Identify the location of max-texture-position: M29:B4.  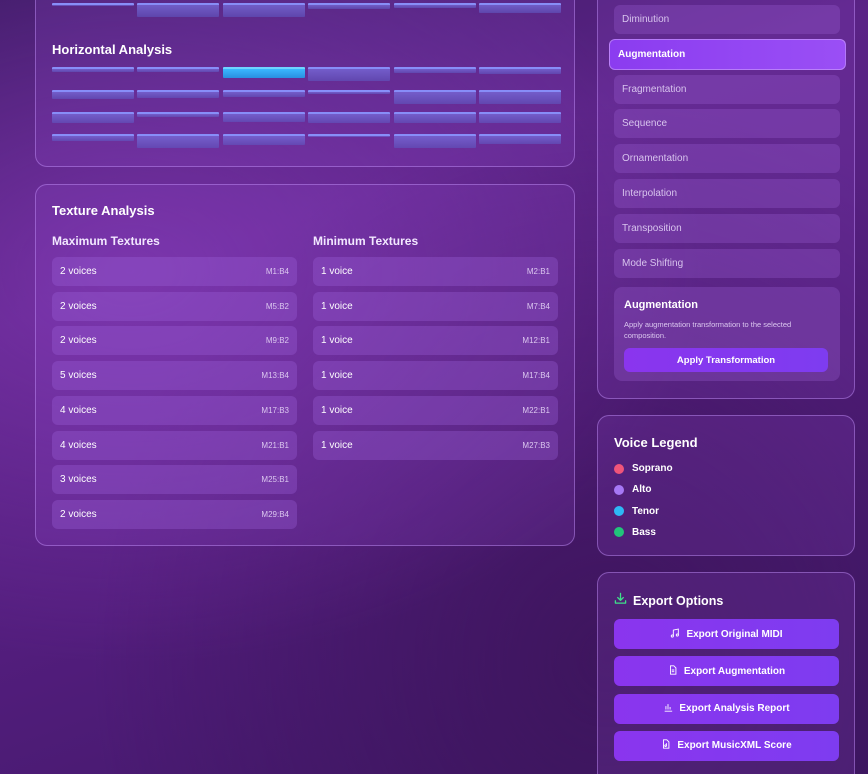
(275, 514).